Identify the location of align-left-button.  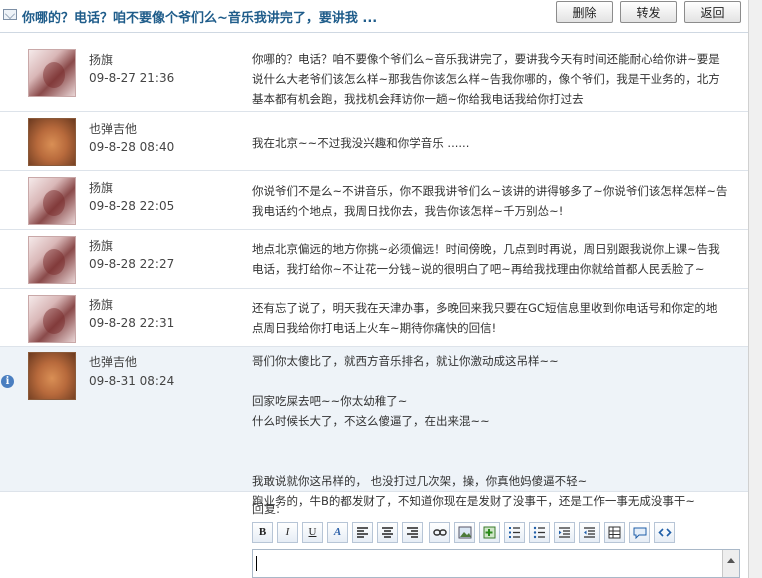
(362, 532).